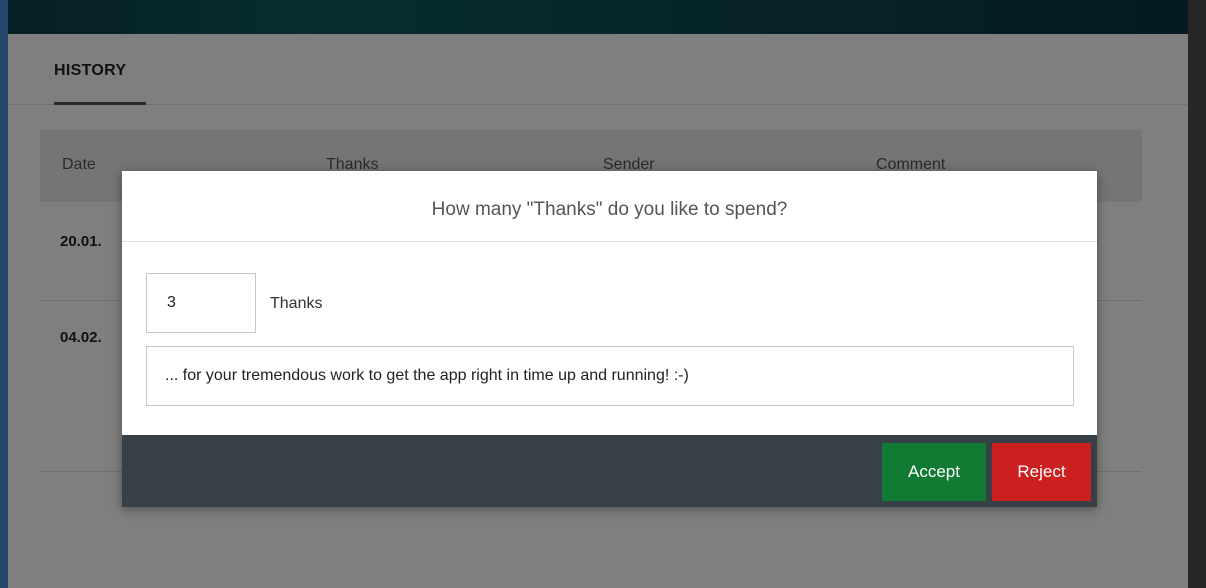 This screenshot has height=588, width=1206. I want to click on dialog-title: How many "Thanks" do you like to spend?, so click(609, 209).